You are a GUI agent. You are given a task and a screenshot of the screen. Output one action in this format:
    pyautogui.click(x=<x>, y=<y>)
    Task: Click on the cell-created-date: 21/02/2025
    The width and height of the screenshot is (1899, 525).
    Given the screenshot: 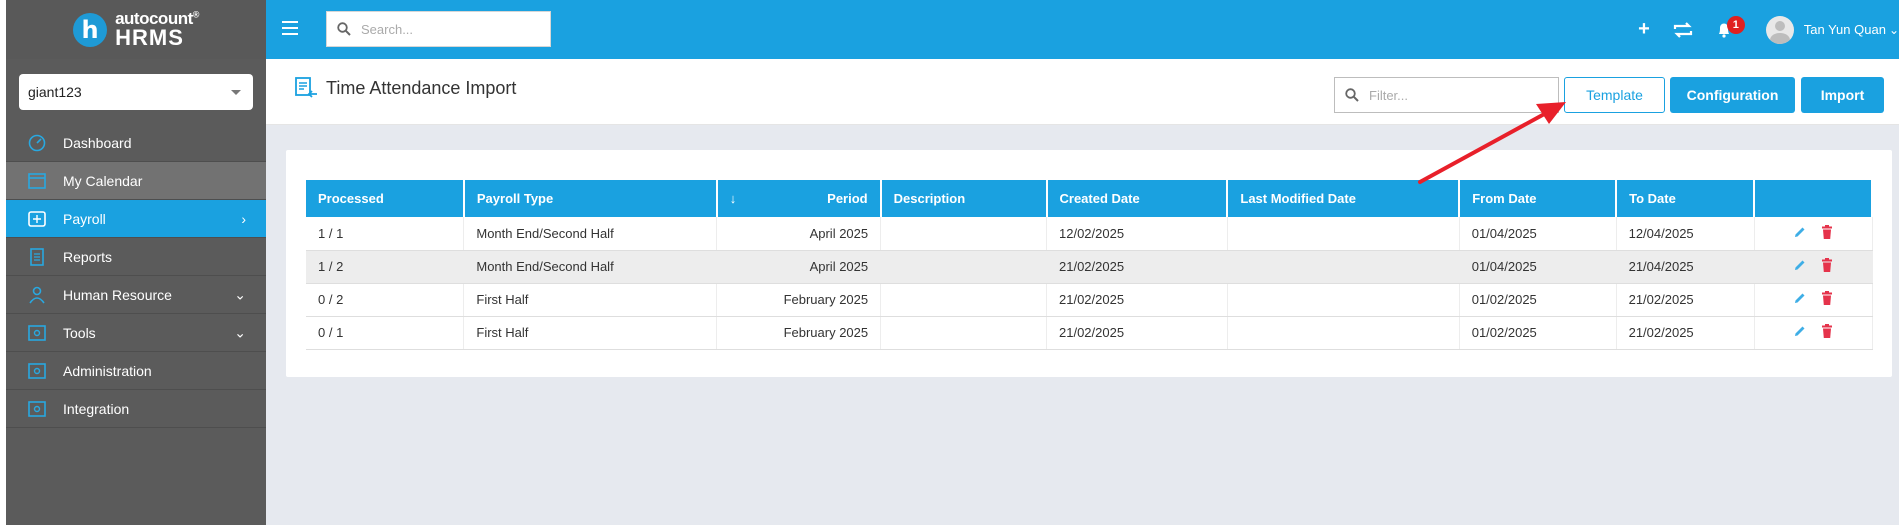 What is the action you would take?
    pyautogui.click(x=1137, y=333)
    